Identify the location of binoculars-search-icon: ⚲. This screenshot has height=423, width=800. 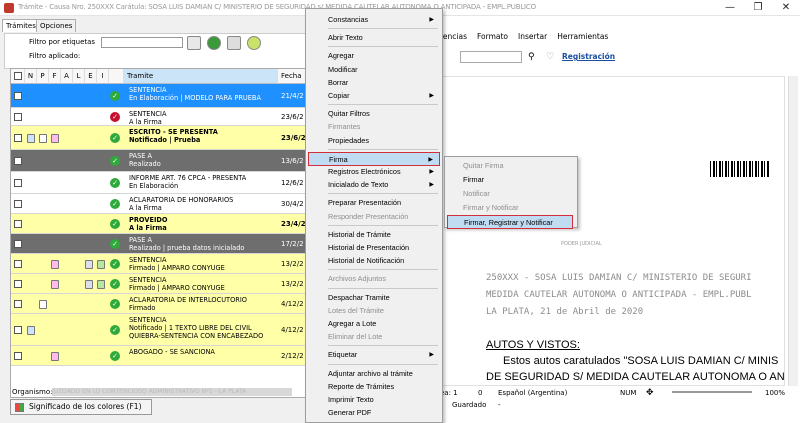
(531, 57).